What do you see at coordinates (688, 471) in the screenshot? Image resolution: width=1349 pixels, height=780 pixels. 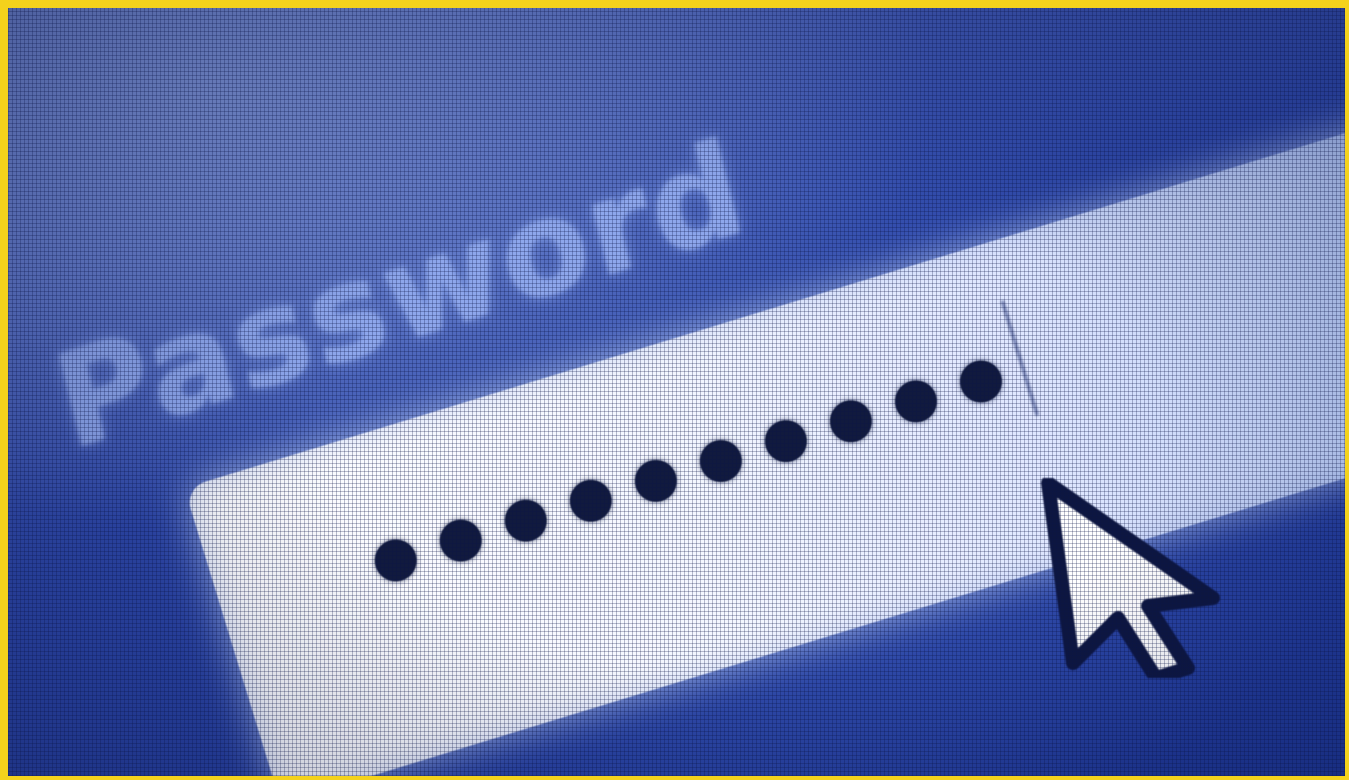 I see `masked-password-dots` at bounding box center [688, 471].